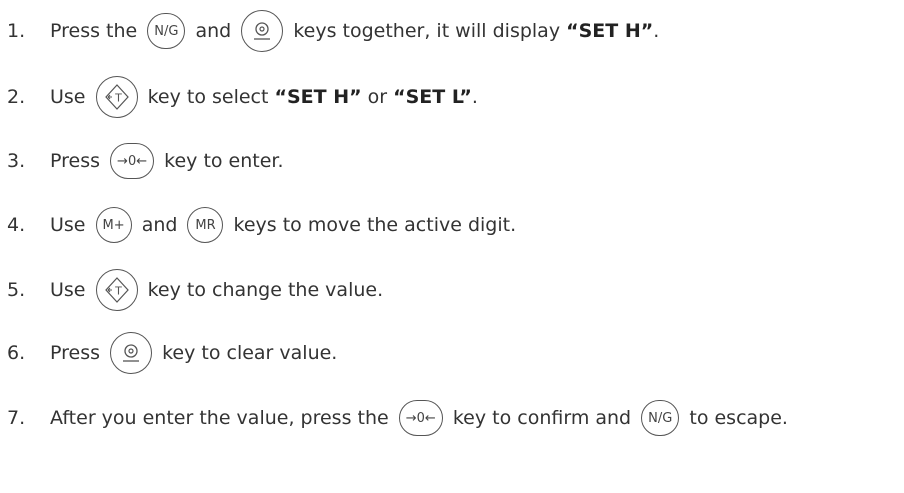 Image resolution: width=904 pixels, height=493 pixels. What do you see at coordinates (735, 418) in the screenshot?
I see `step-text: to escape.` at bounding box center [735, 418].